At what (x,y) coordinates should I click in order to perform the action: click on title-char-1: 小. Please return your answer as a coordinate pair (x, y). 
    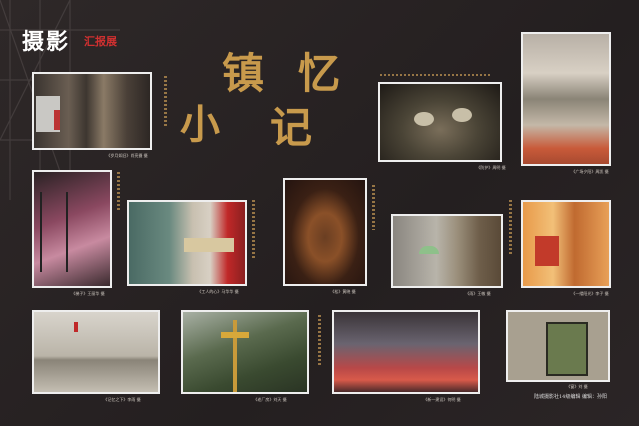
    Looking at the image, I should click on (200, 124).